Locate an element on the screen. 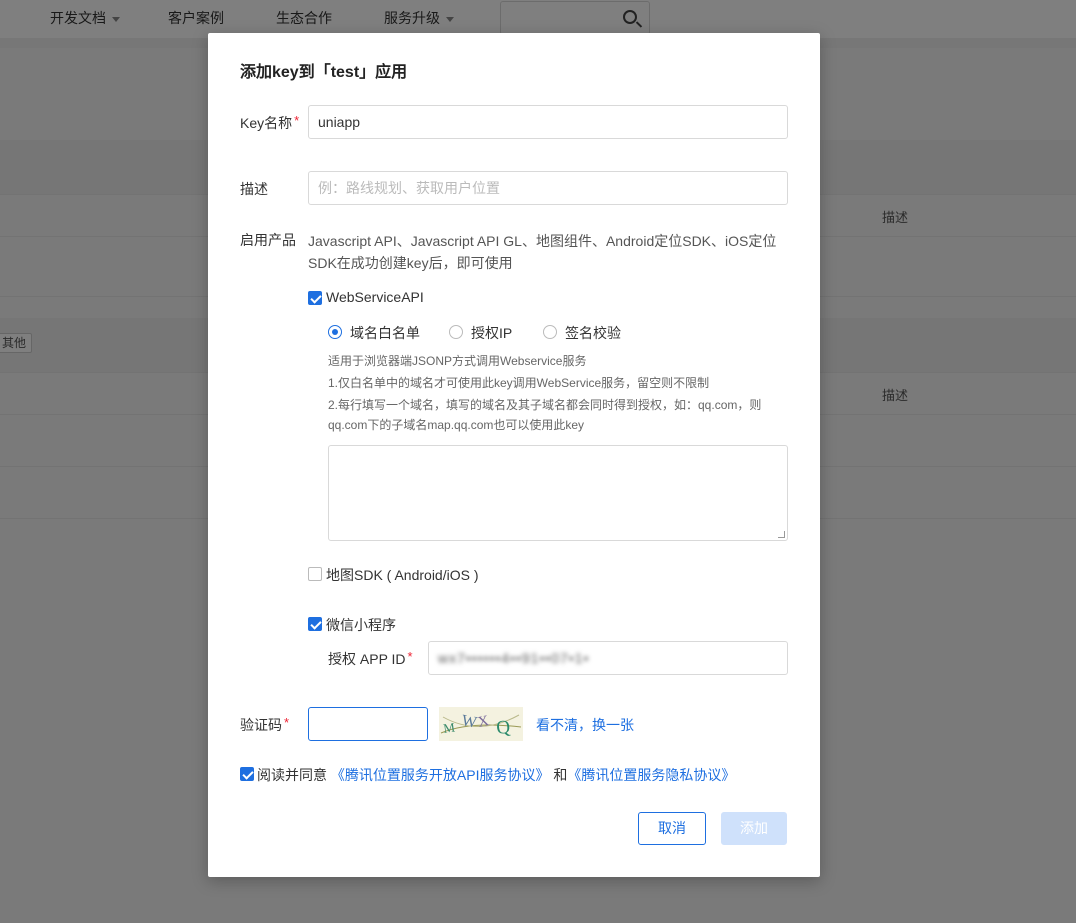  desc-label: 描述 is located at coordinates (254, 189).